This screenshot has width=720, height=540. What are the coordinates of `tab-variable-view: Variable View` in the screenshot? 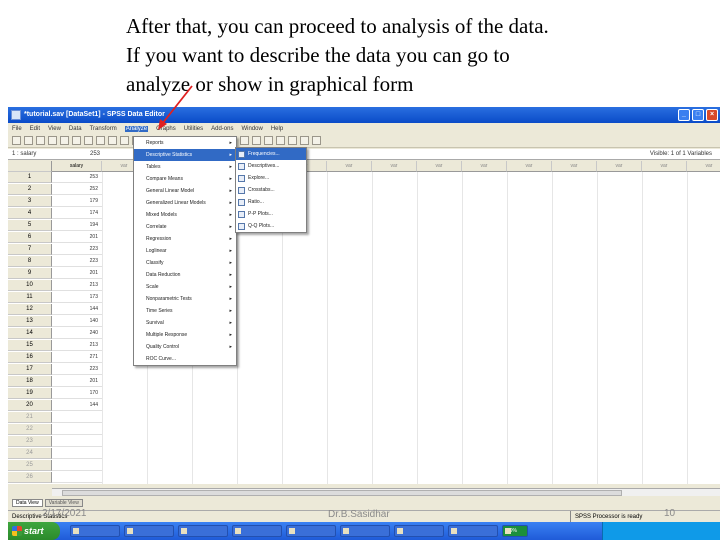 It's located at (63, 503).